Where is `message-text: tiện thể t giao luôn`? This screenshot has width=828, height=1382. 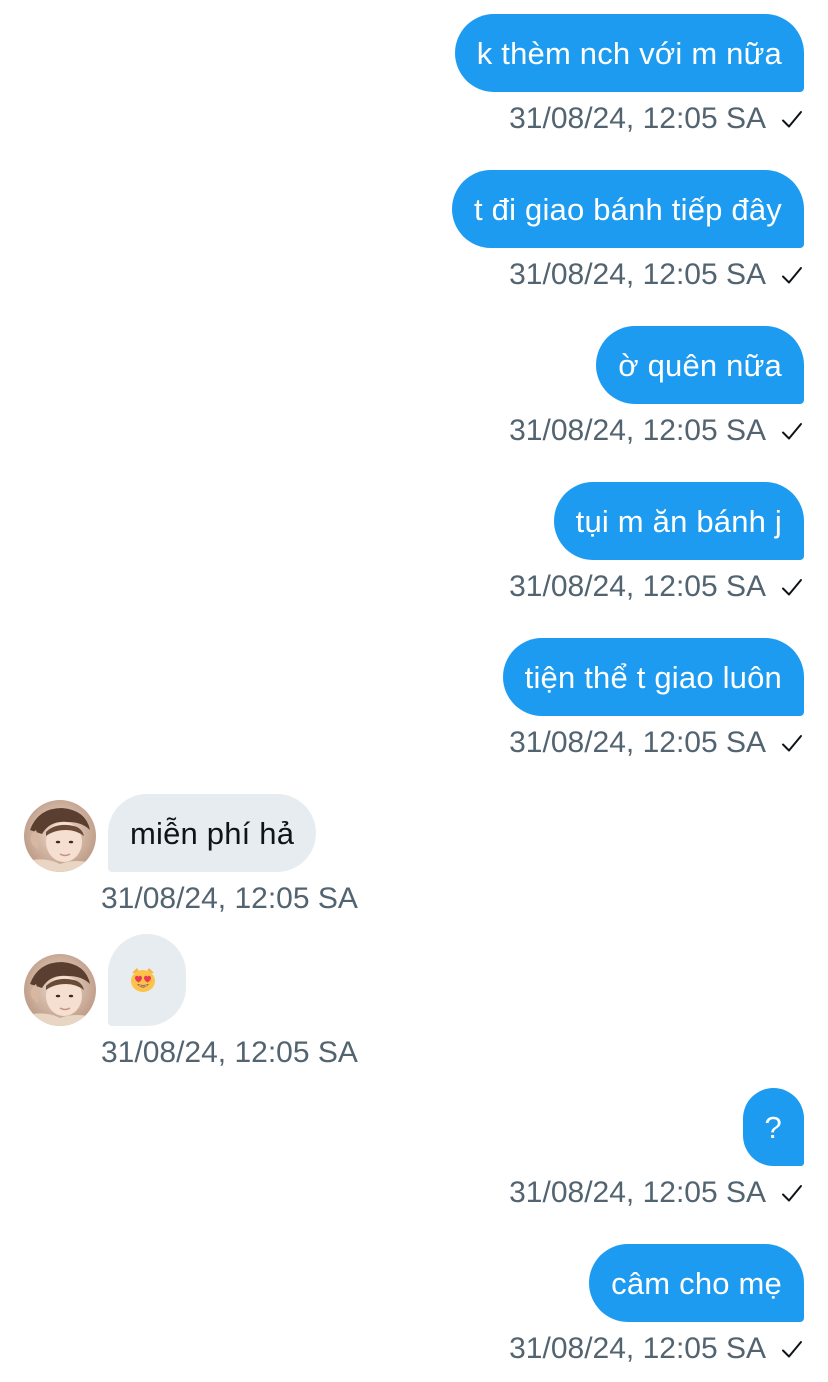
message-text: tiện thể t giao luôn is located at coordinates (653, 677).